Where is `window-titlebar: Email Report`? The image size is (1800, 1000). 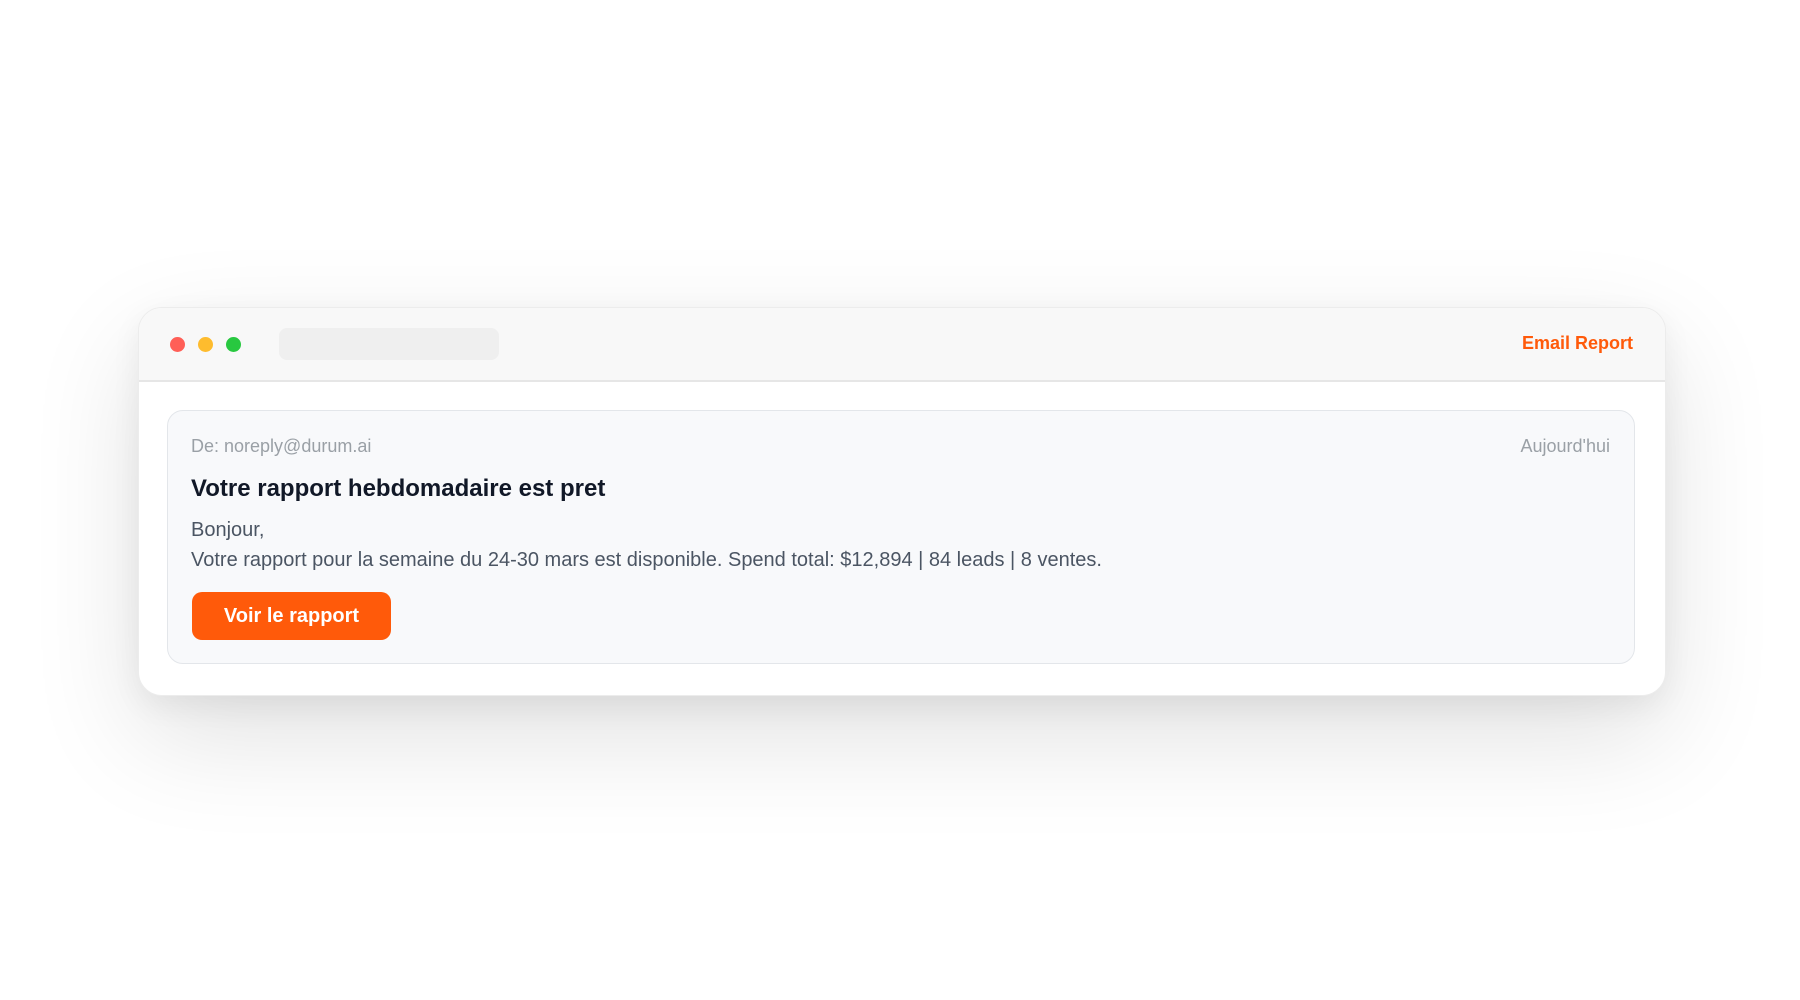 window-titlebar: Email Report is located at coordinates (902, 345).